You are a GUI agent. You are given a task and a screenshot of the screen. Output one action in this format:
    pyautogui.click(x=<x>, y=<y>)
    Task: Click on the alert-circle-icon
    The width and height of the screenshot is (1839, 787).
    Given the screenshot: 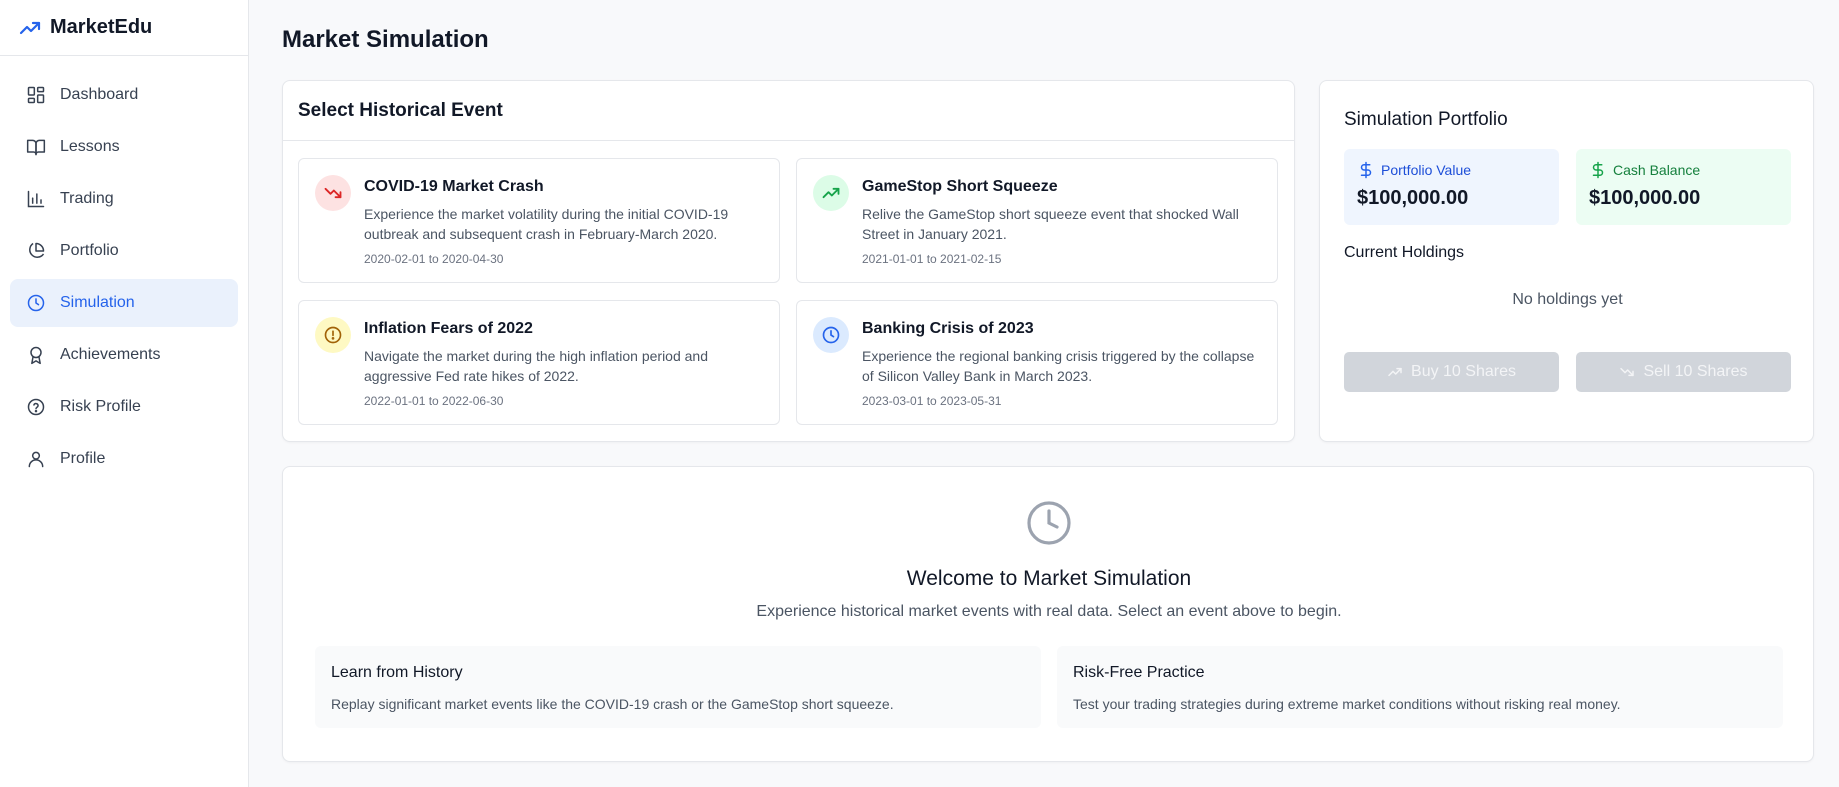 What is the action you would take?
    pyautogui.click(x=333, y=335)
    